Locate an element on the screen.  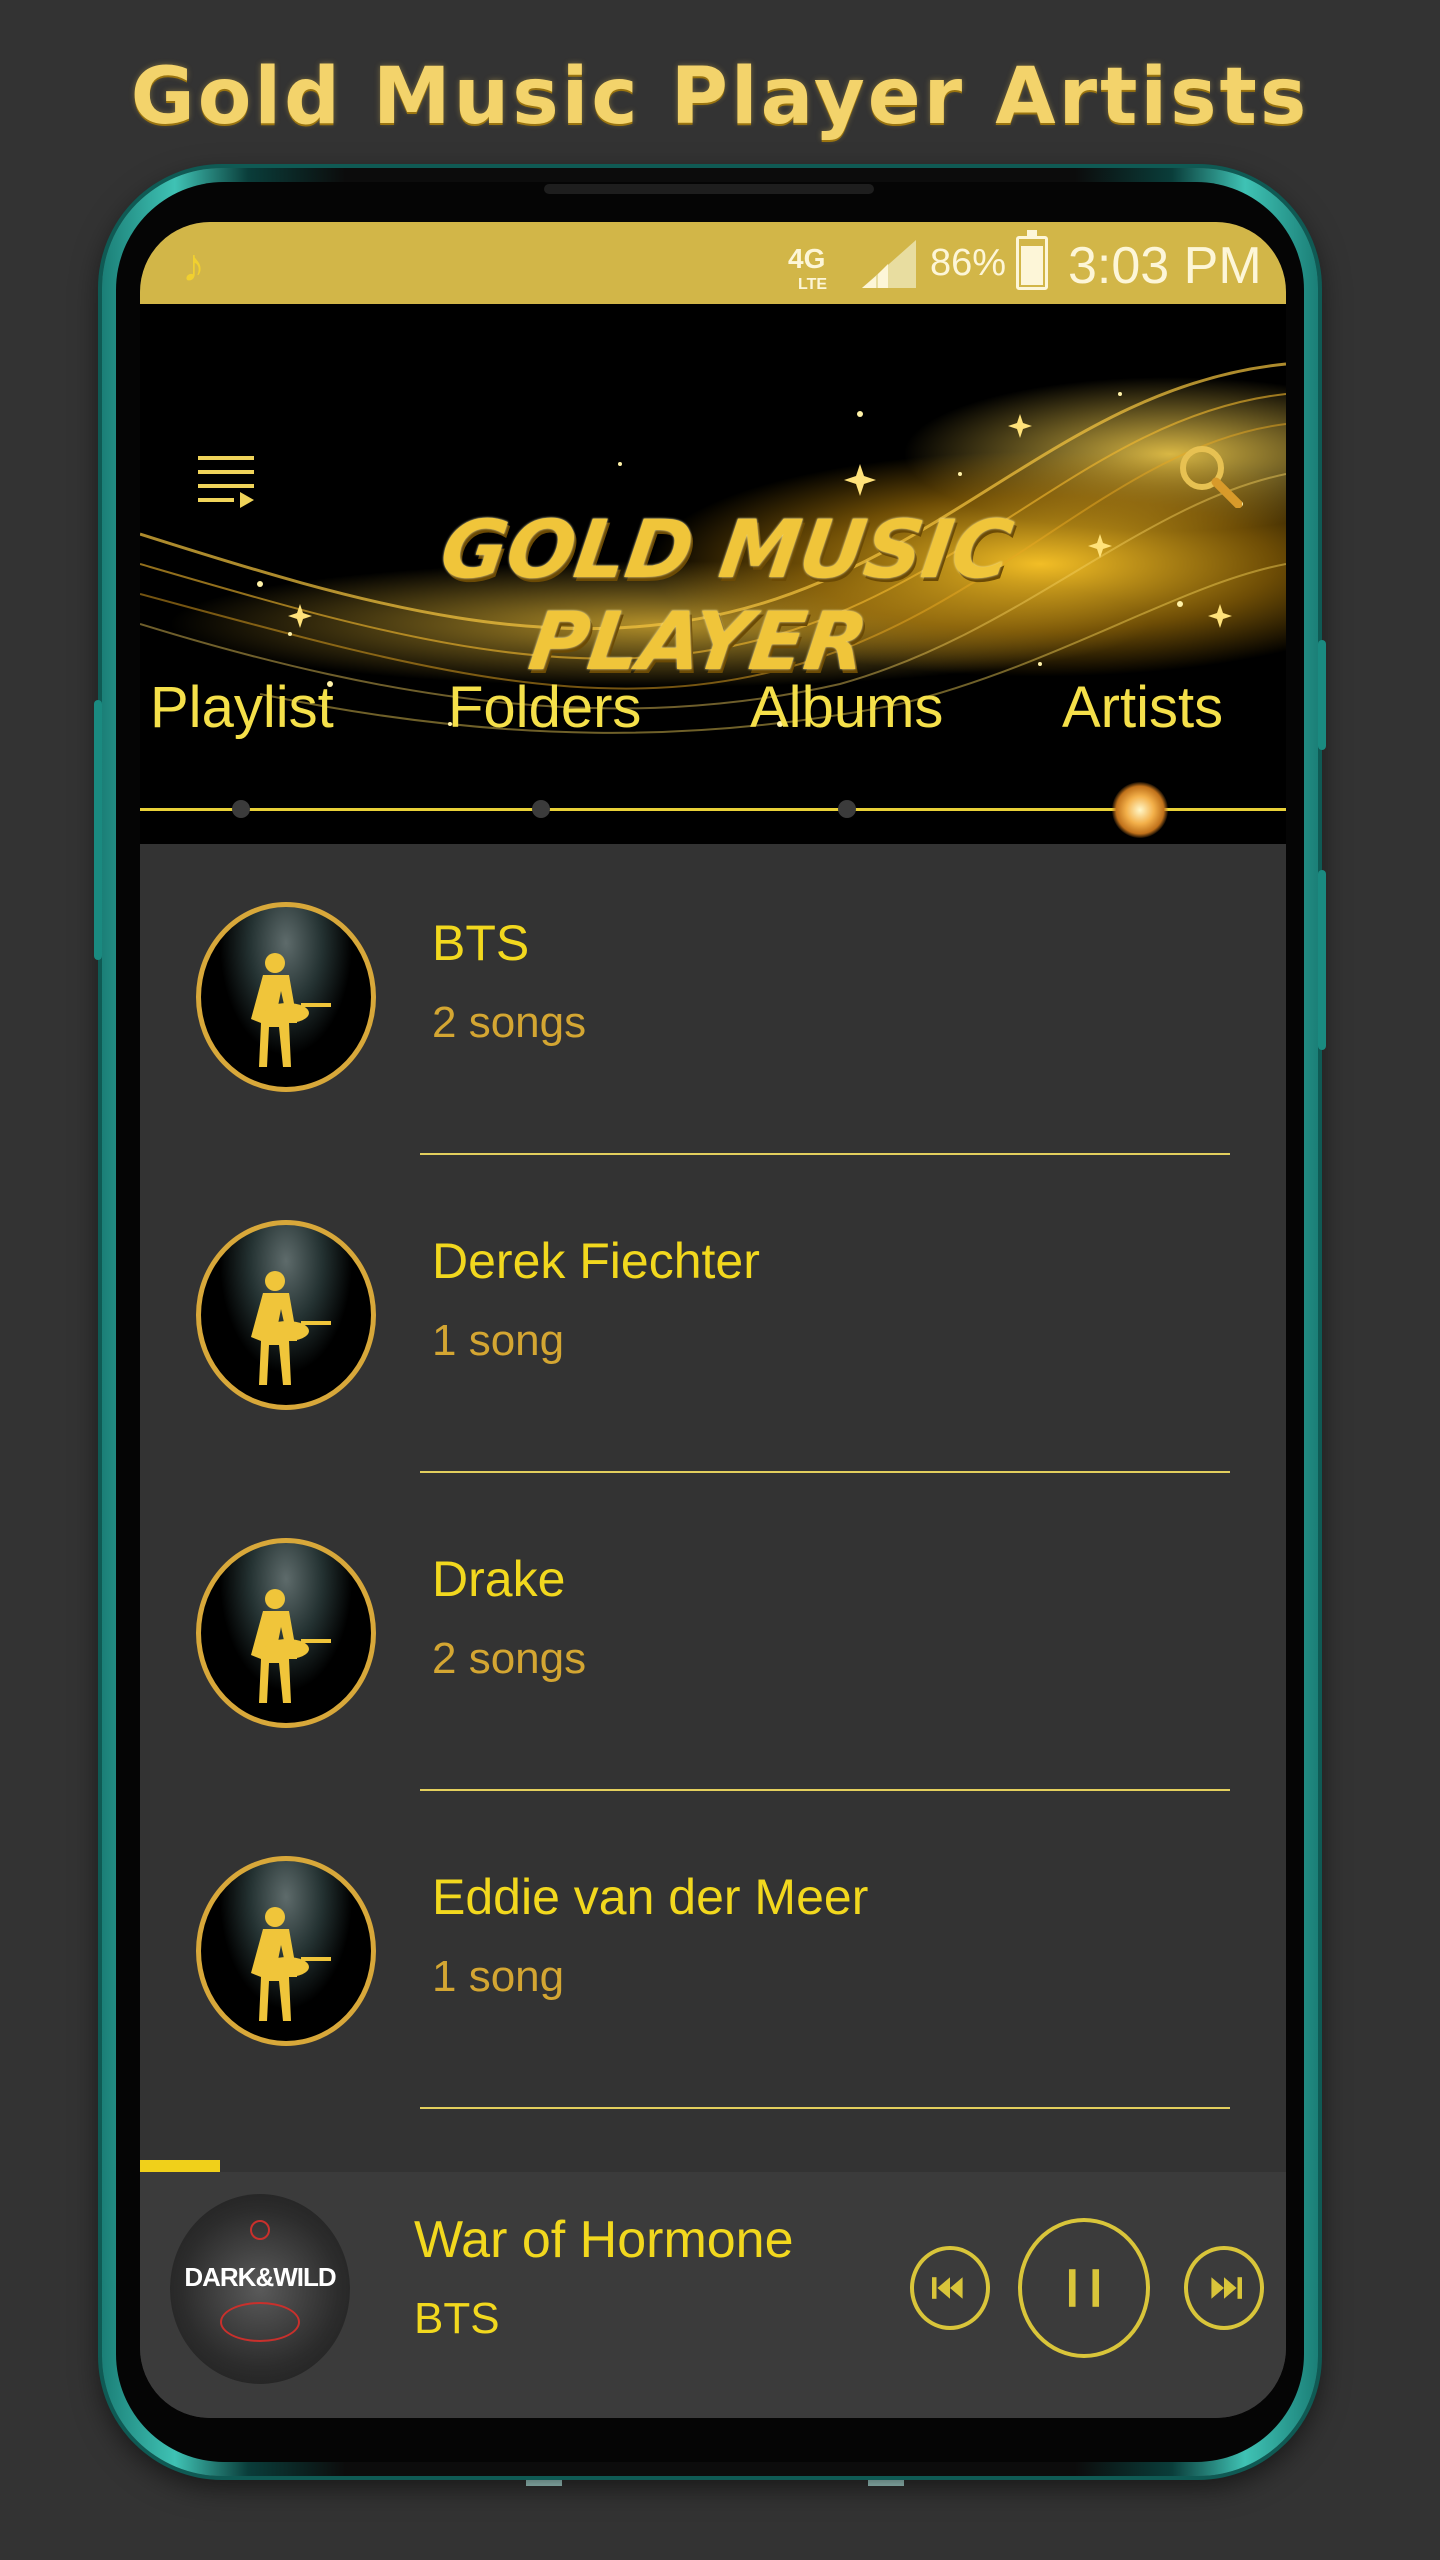
album-art-emblem is located at coordinates (260, 2230).